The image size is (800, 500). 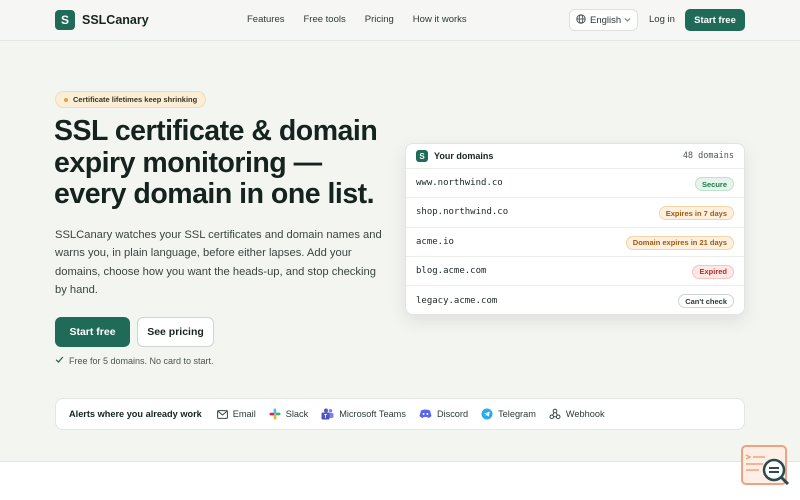 I want to click on status-badge: Secure, so click(x=714, y=184).